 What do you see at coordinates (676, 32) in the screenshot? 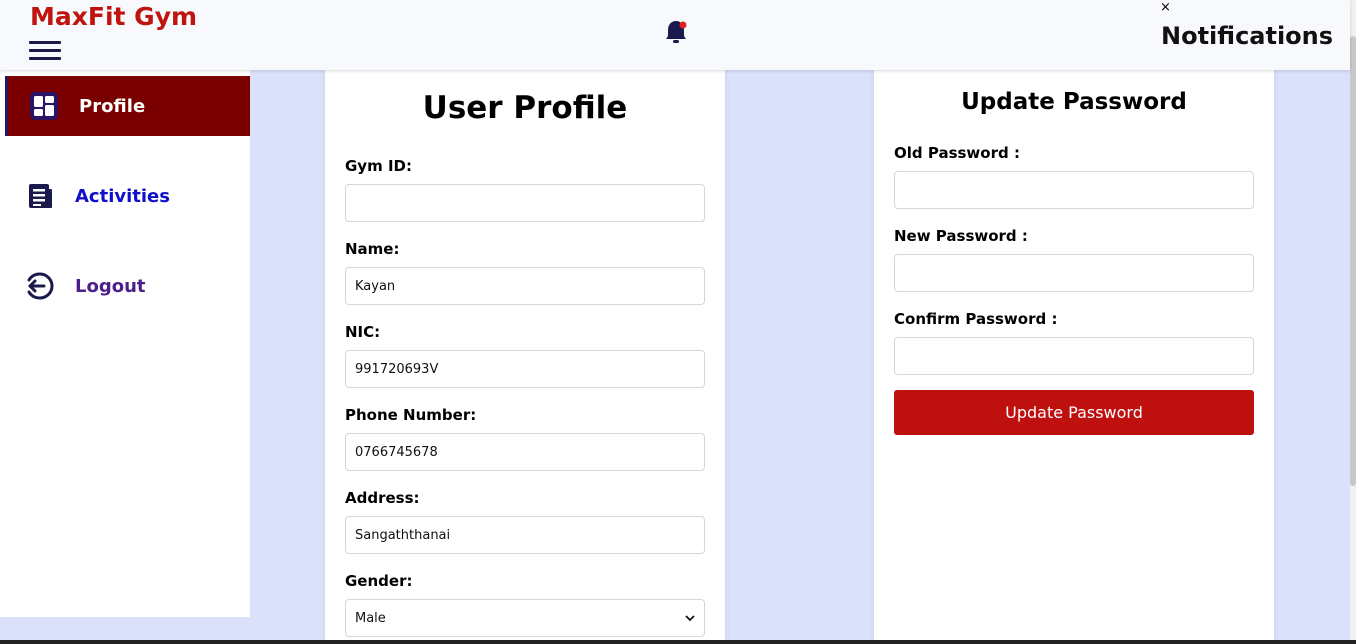
I see `bell-icon` at bounding box center [676, 32].